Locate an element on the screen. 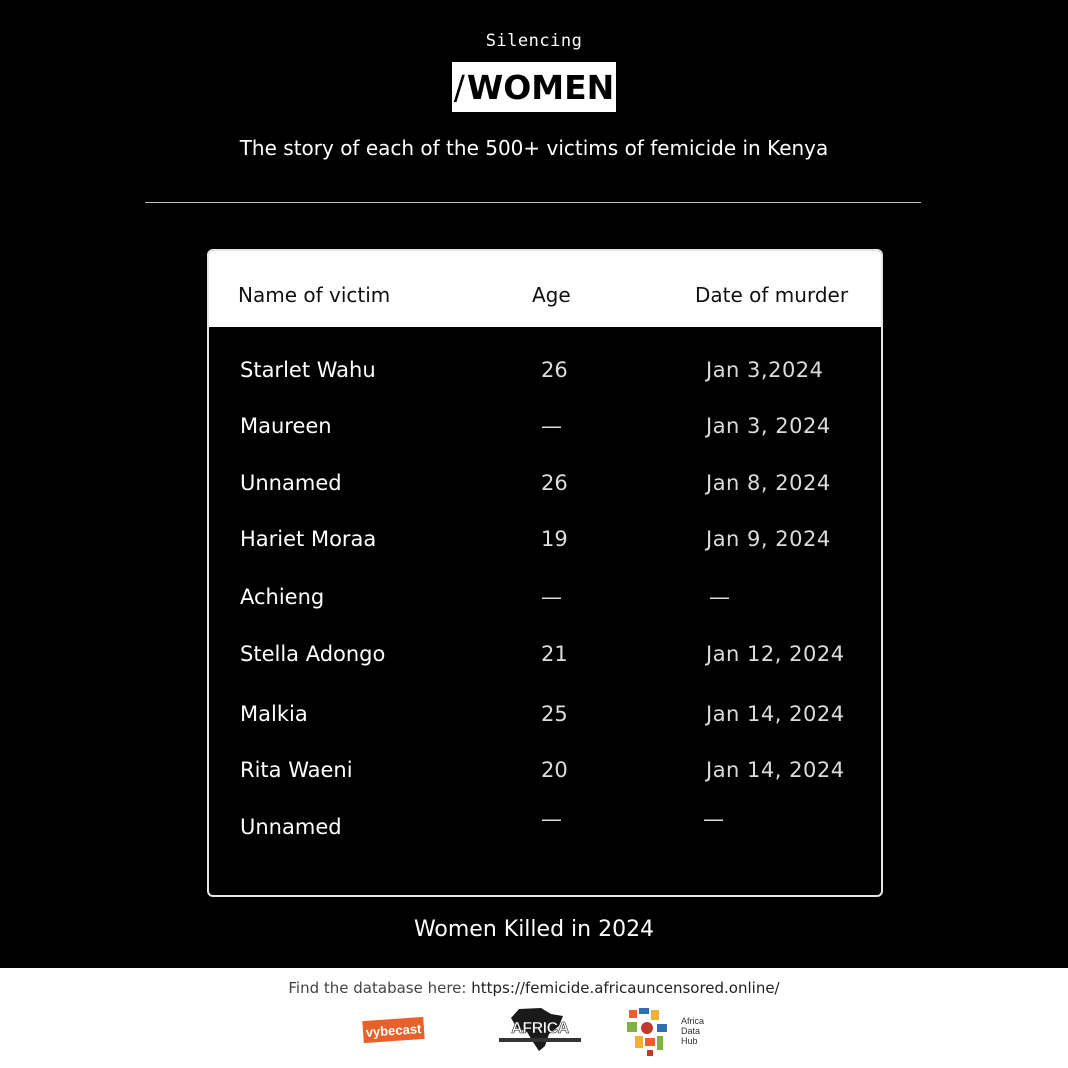 The height and width of the screenshot is (1068, 1068). africa-data-hub-logo: Africa Data Hub is located at coordinates (673, 1032).